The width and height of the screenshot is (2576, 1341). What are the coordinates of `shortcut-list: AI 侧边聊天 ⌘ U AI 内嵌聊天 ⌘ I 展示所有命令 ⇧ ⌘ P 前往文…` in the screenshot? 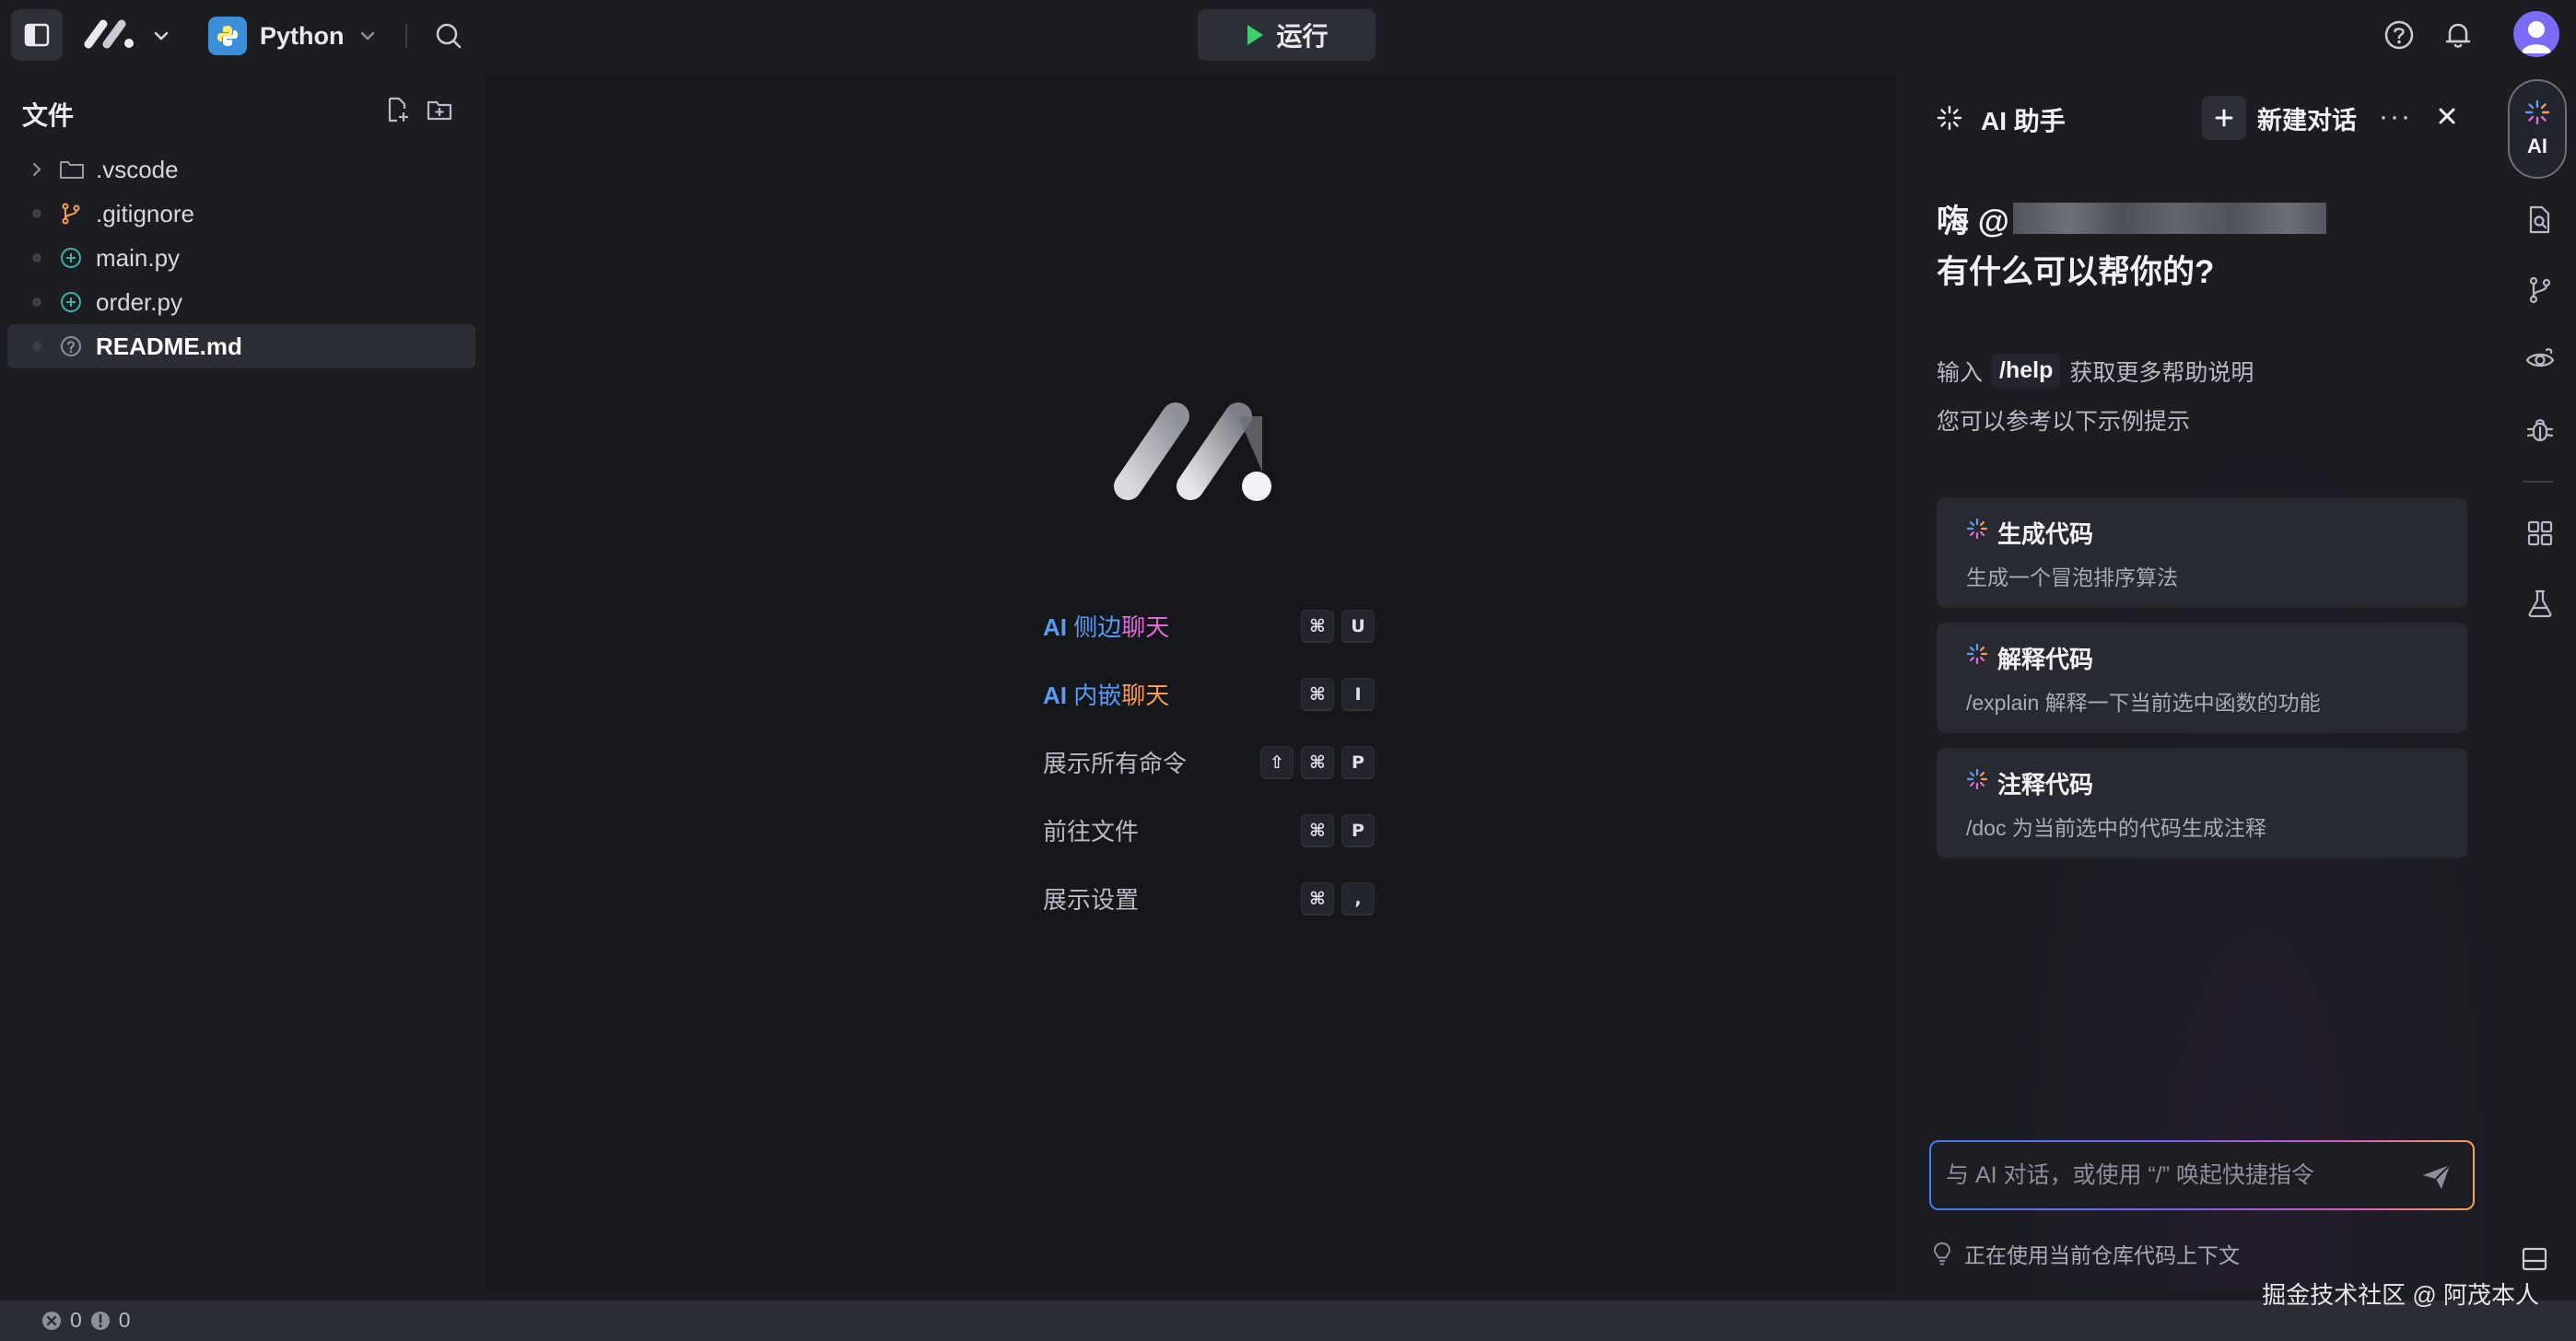 It's located at (1209, 761).